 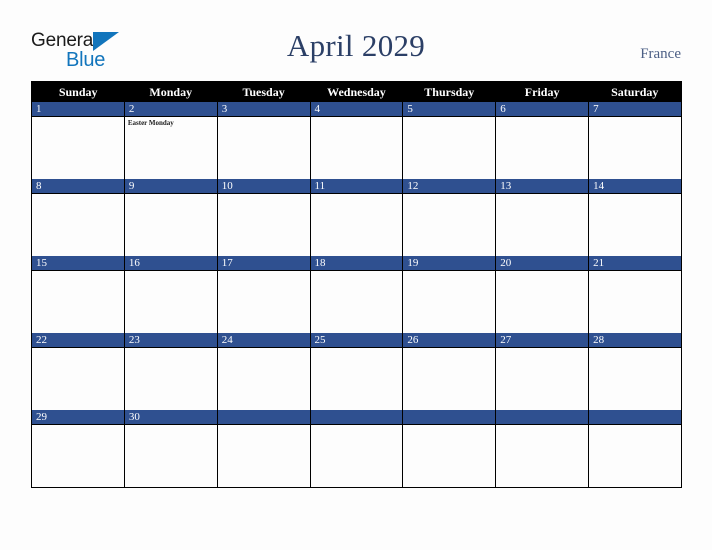 I want to click on calendar-day-cell: 2 Easter Monday, so click(x=170, y=140).